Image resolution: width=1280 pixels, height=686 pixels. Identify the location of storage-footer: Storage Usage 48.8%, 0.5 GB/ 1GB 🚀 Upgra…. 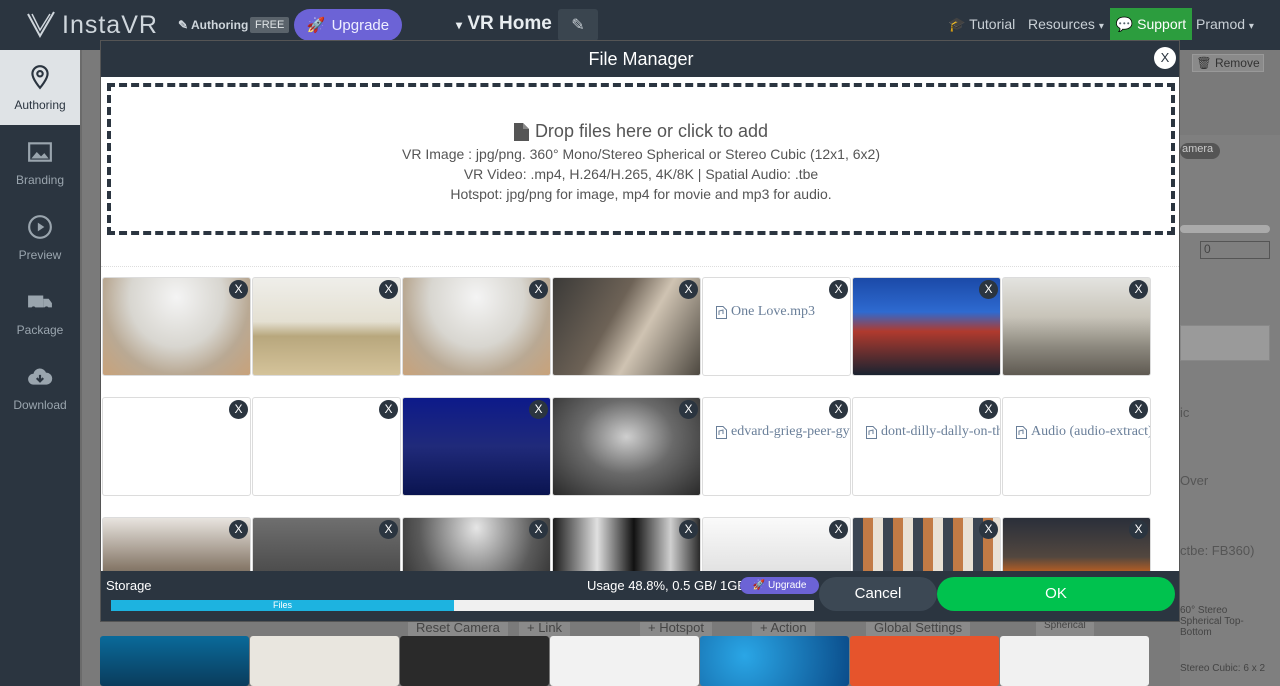
(640, 596).